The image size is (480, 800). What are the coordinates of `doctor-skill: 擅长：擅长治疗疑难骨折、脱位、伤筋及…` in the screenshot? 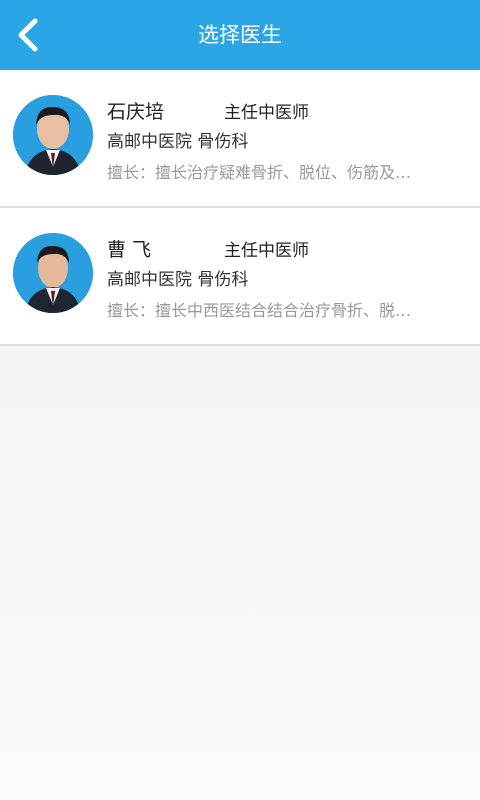 It's located at (259, 172).